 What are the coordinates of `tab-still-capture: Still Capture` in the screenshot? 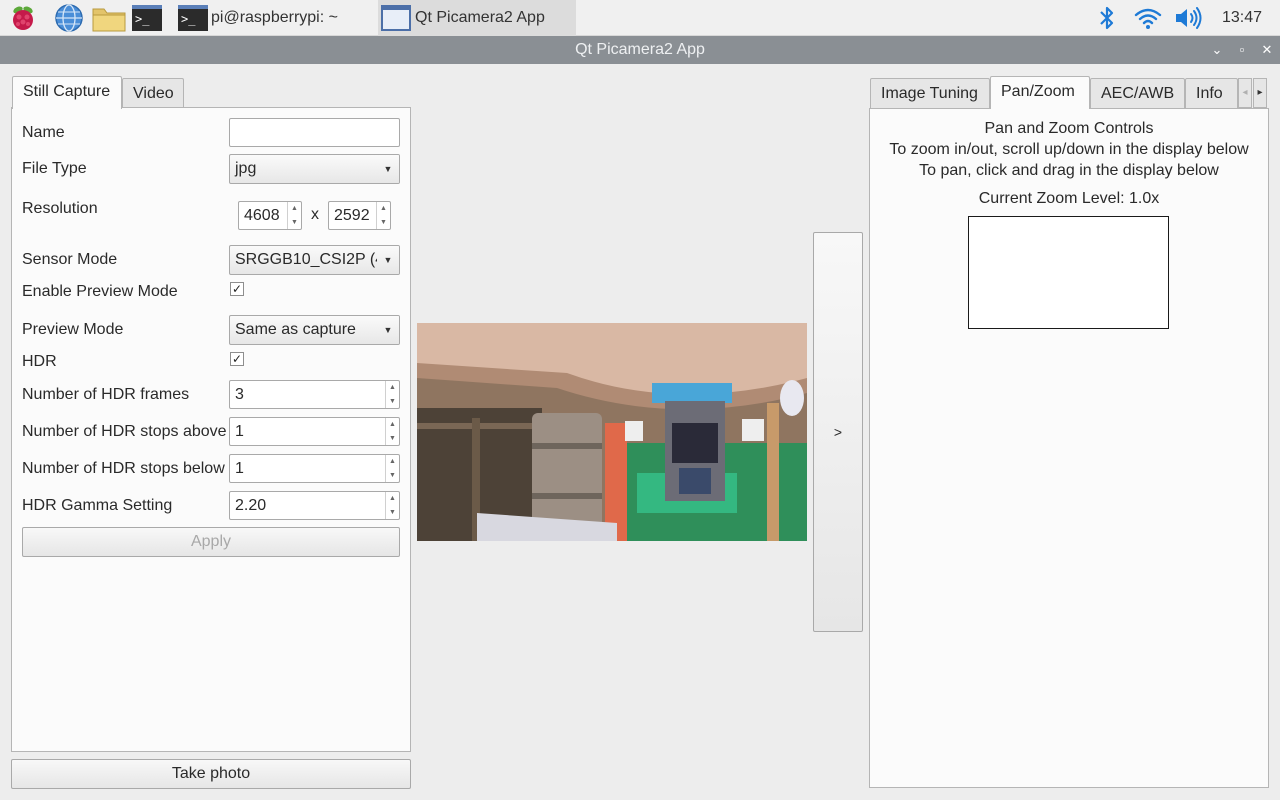 It's located at (67, 92).